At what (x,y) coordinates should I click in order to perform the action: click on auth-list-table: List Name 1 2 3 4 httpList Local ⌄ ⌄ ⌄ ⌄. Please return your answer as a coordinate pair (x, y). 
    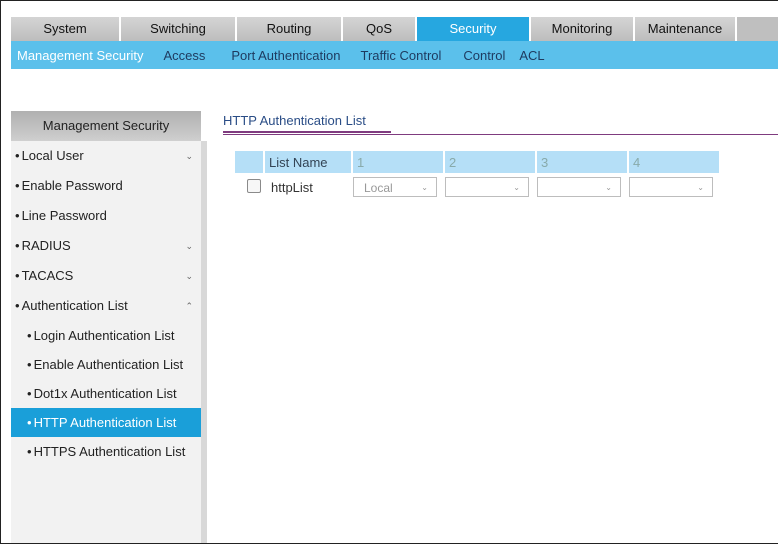
    Looking at the image, I should click on (477, 175).